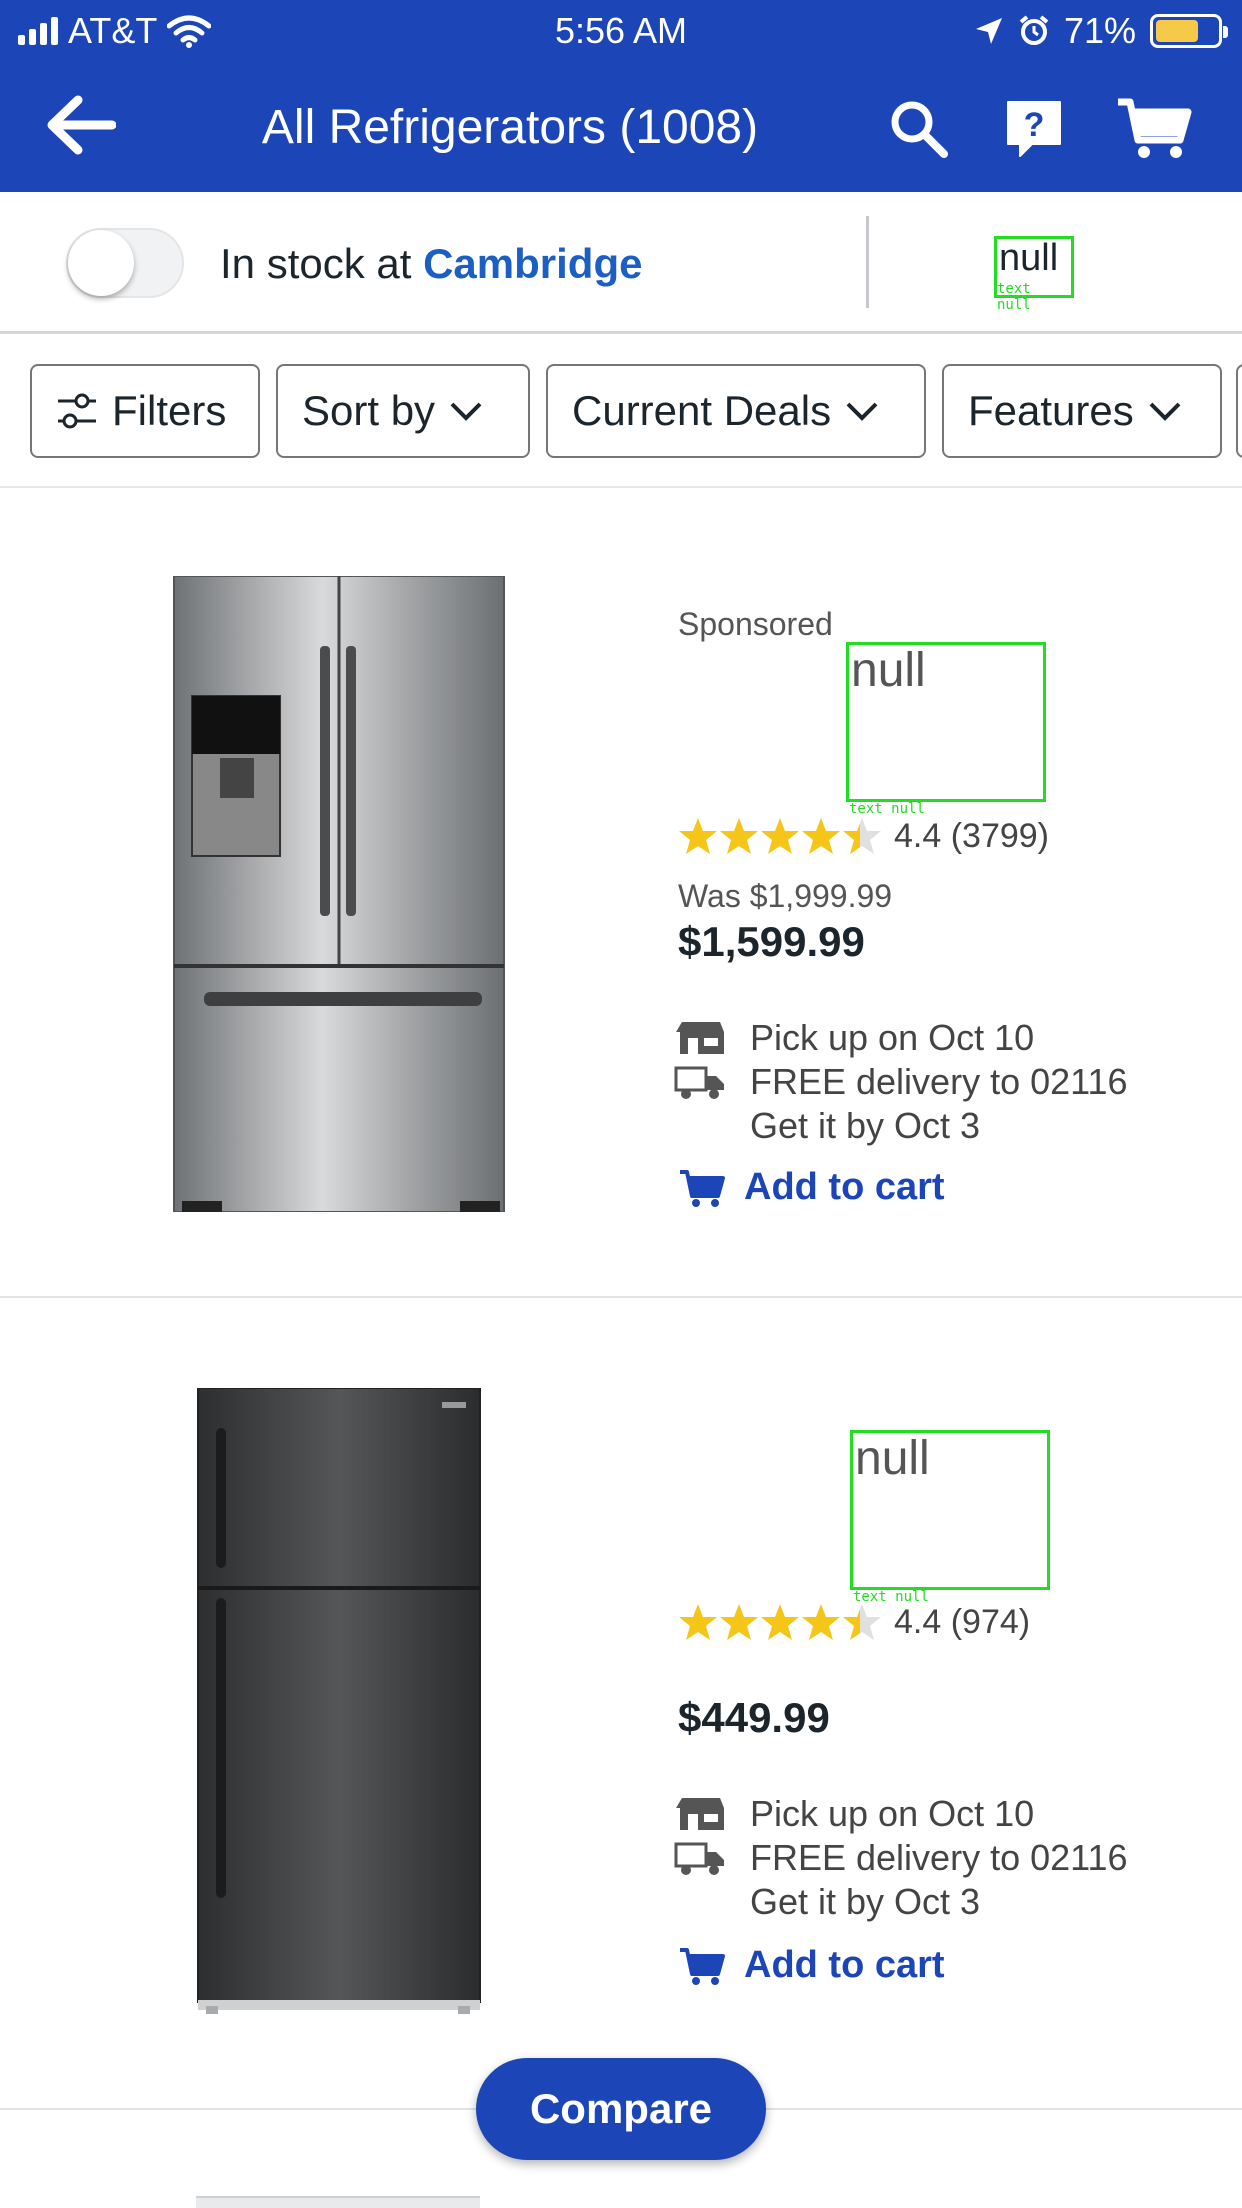  Describe the element at coordinates (785, 896) in the screenshot. I see `was-price: Was $1,999.99` at that location.